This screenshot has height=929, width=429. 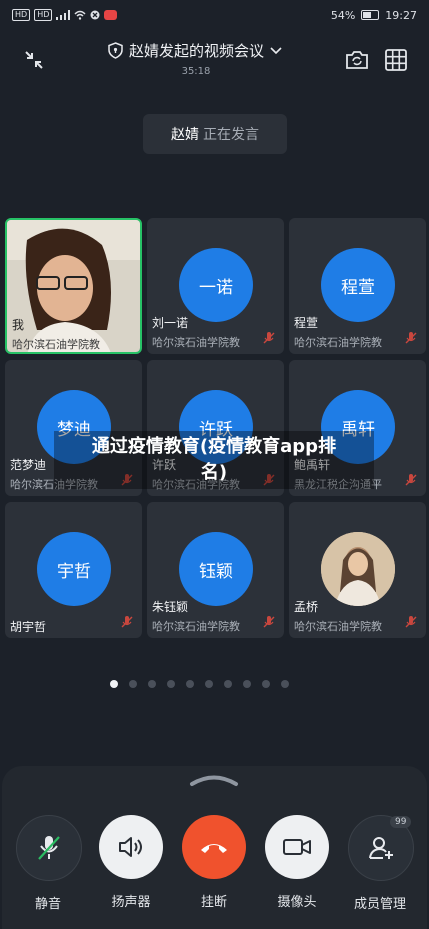 I want to click on panel-handle-icon, so click(x=214, y=780).